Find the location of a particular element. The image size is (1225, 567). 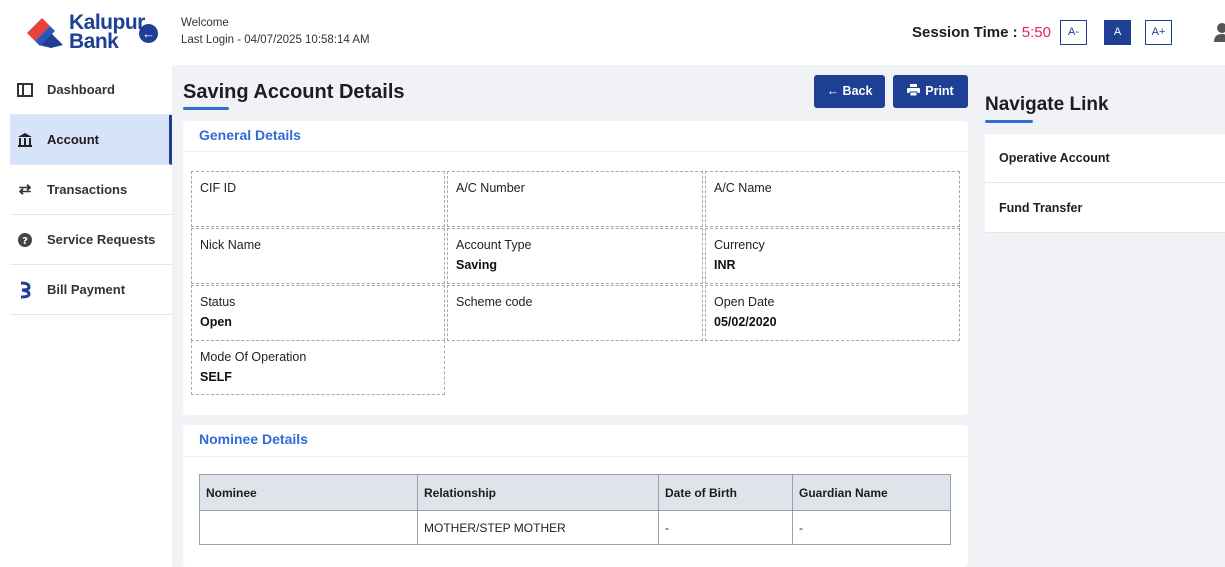

sidebar-item-account: Account is located at coordinates (91, 140).